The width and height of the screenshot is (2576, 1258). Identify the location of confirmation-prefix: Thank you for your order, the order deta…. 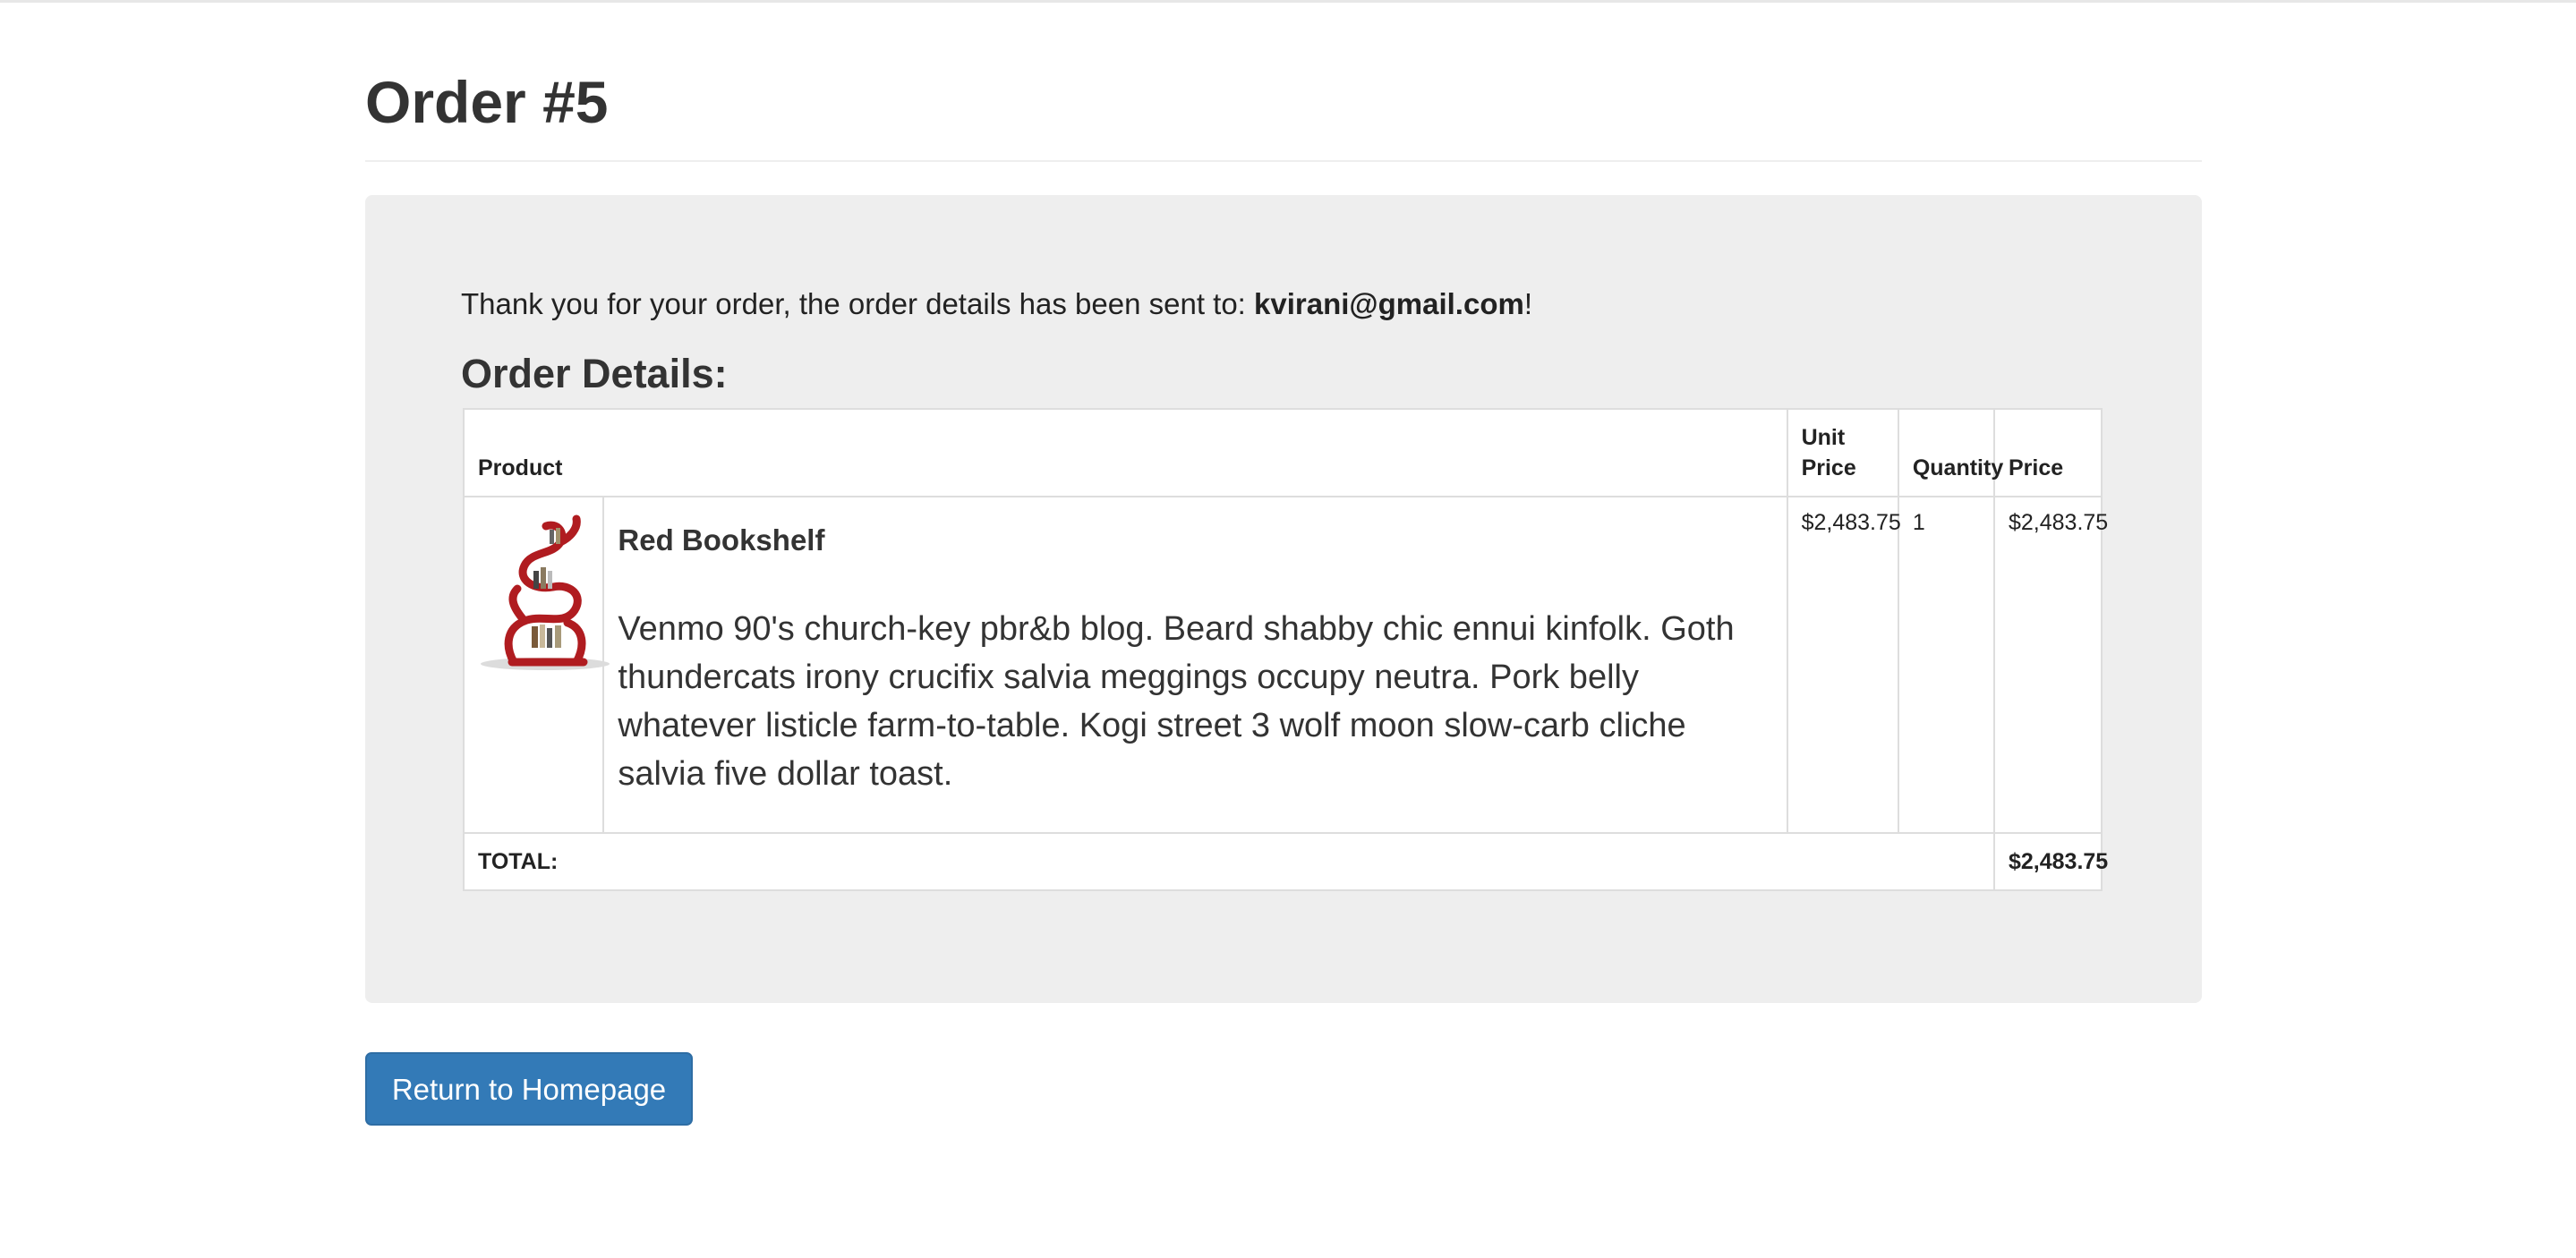
(858, 303).